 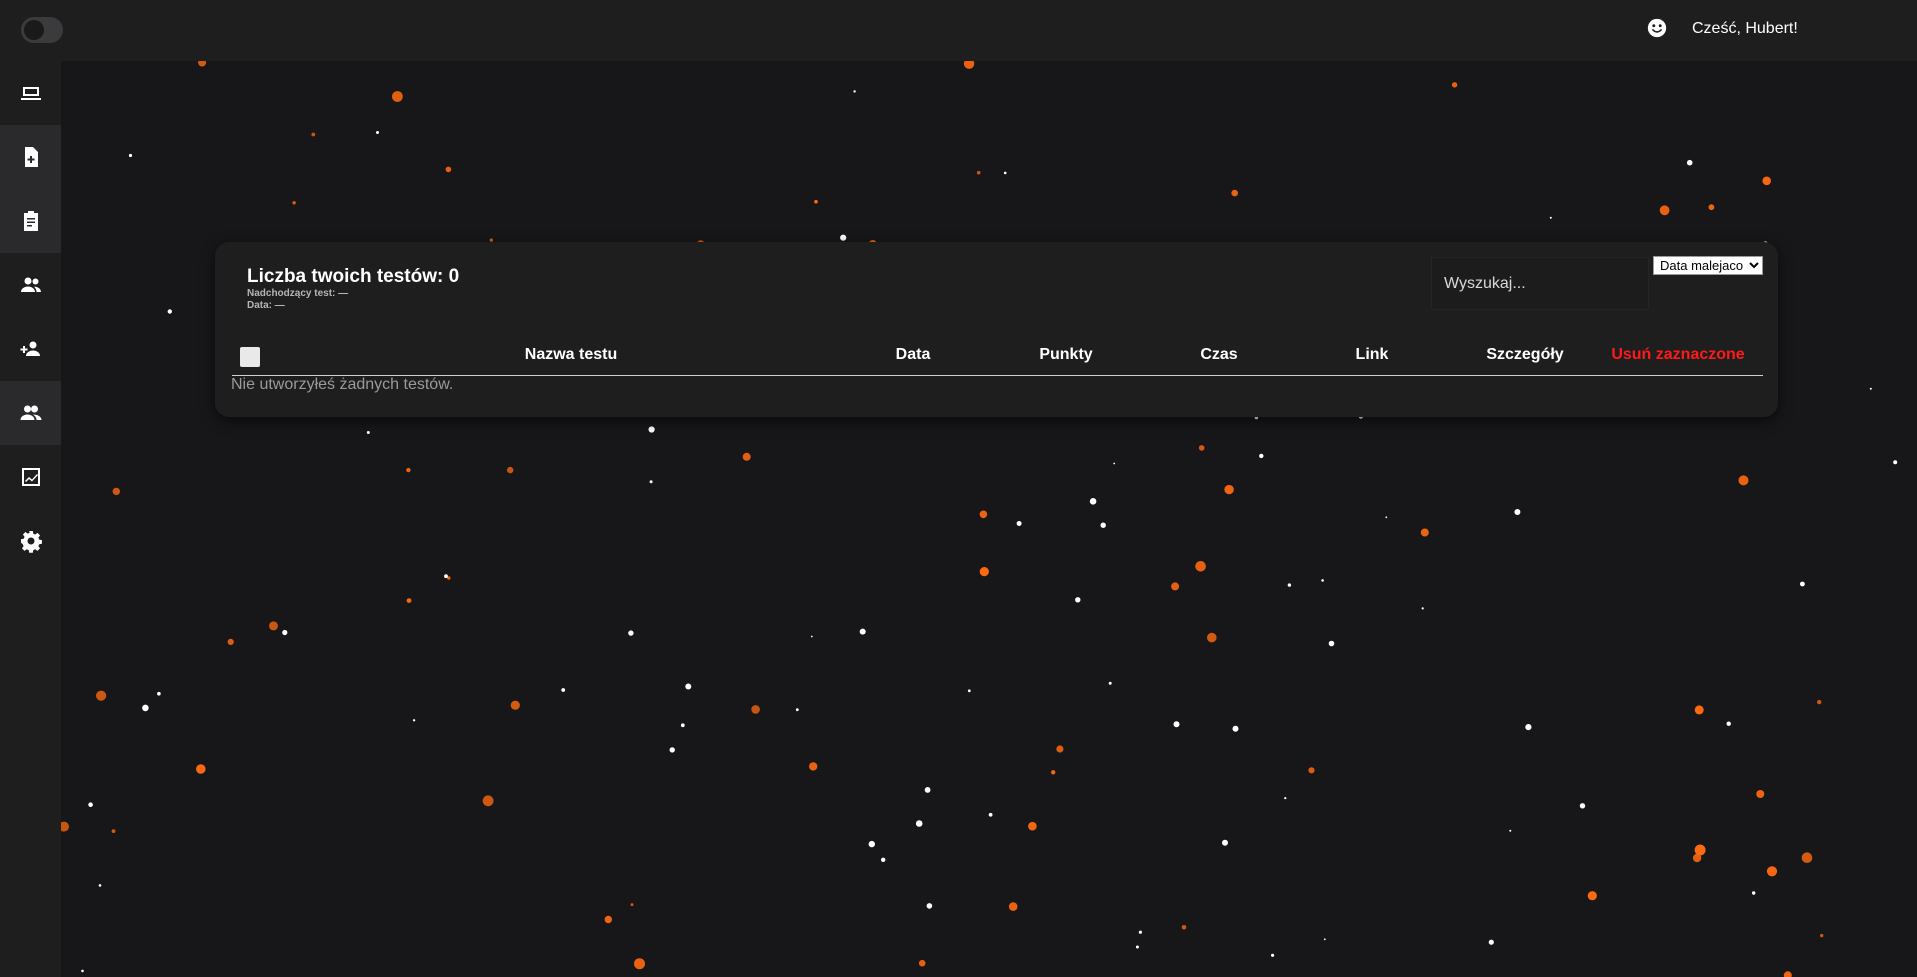 I want to click on upcoming-date: Data: —, so click(x=266, y=305).